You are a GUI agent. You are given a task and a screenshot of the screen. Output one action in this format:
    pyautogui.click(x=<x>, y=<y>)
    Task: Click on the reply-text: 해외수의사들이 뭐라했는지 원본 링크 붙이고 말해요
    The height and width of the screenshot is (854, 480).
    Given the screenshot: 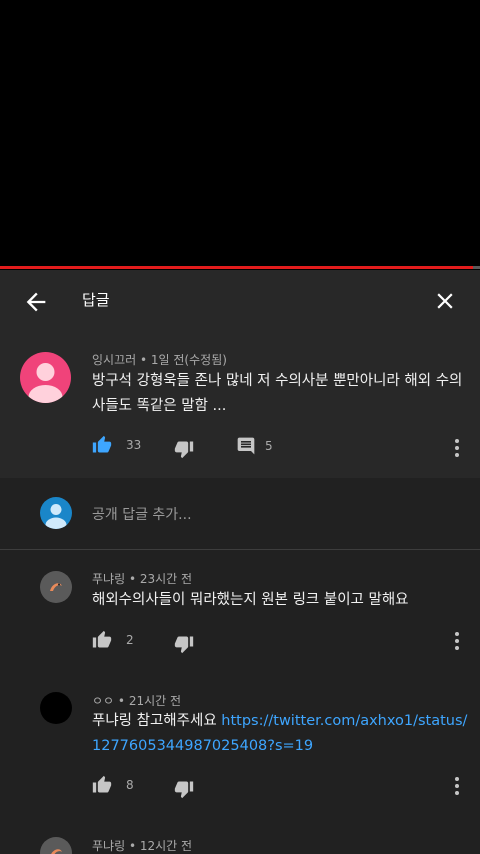 What is the action you would take?
    pyautogui.click(x=250, y=600)
    